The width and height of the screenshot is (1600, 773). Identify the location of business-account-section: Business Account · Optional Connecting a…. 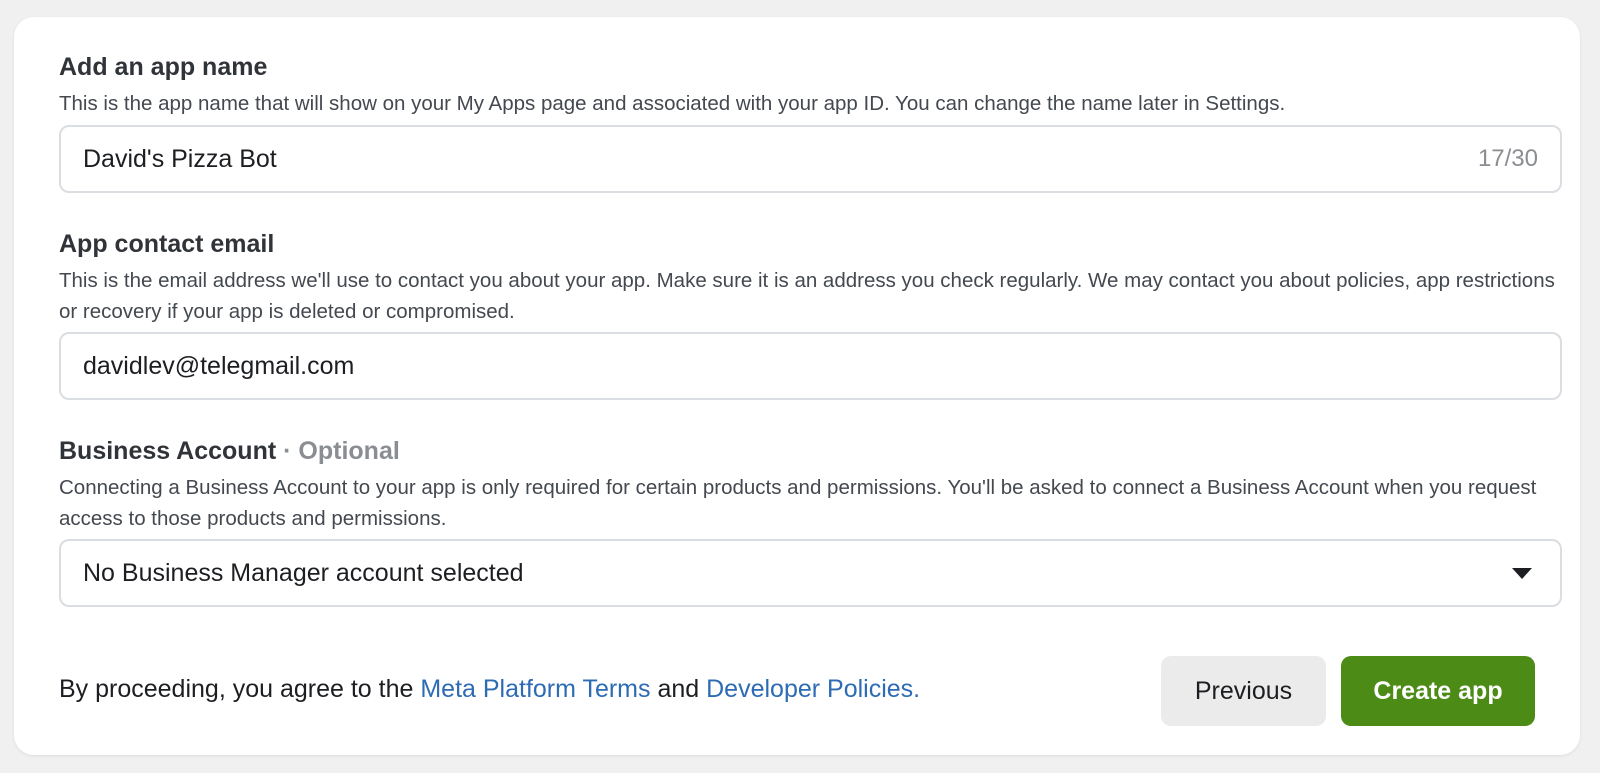
(810, 485).